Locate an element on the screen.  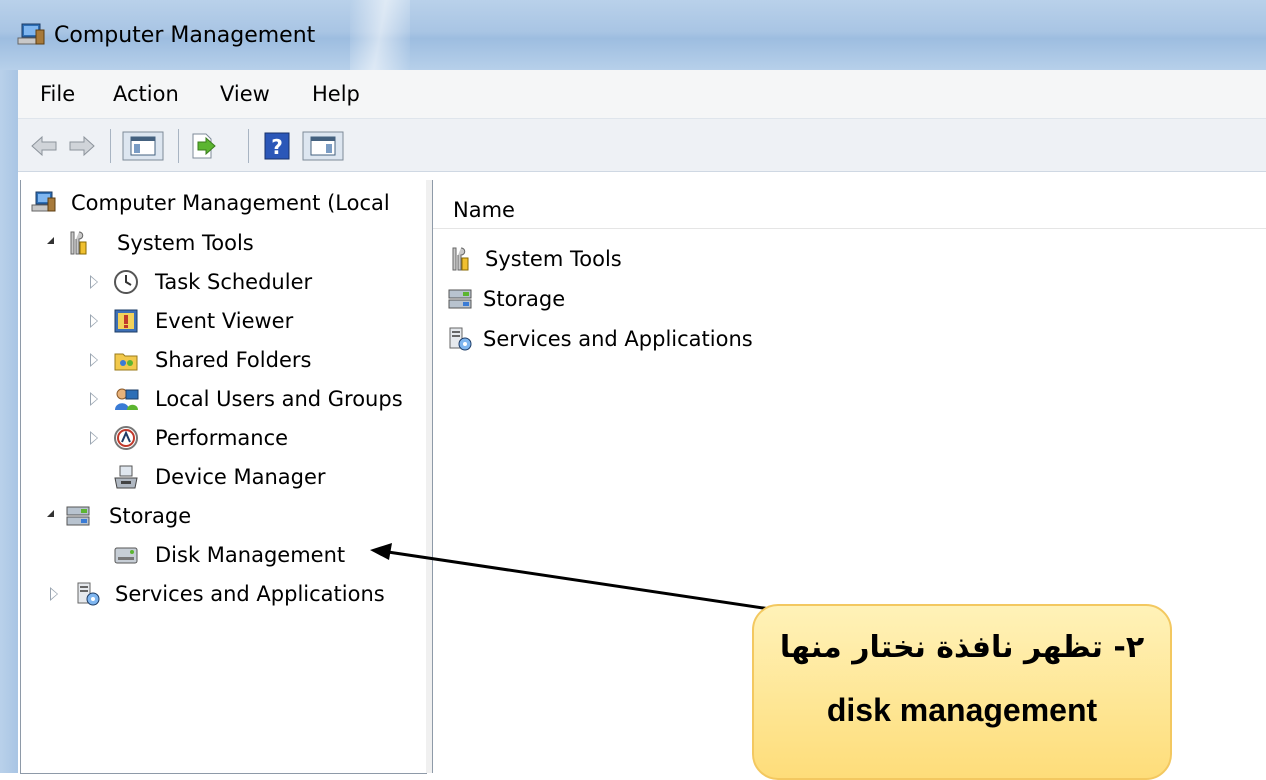
tree-item-shared-folders: Shared Folders is located at coordinates (226, 361).